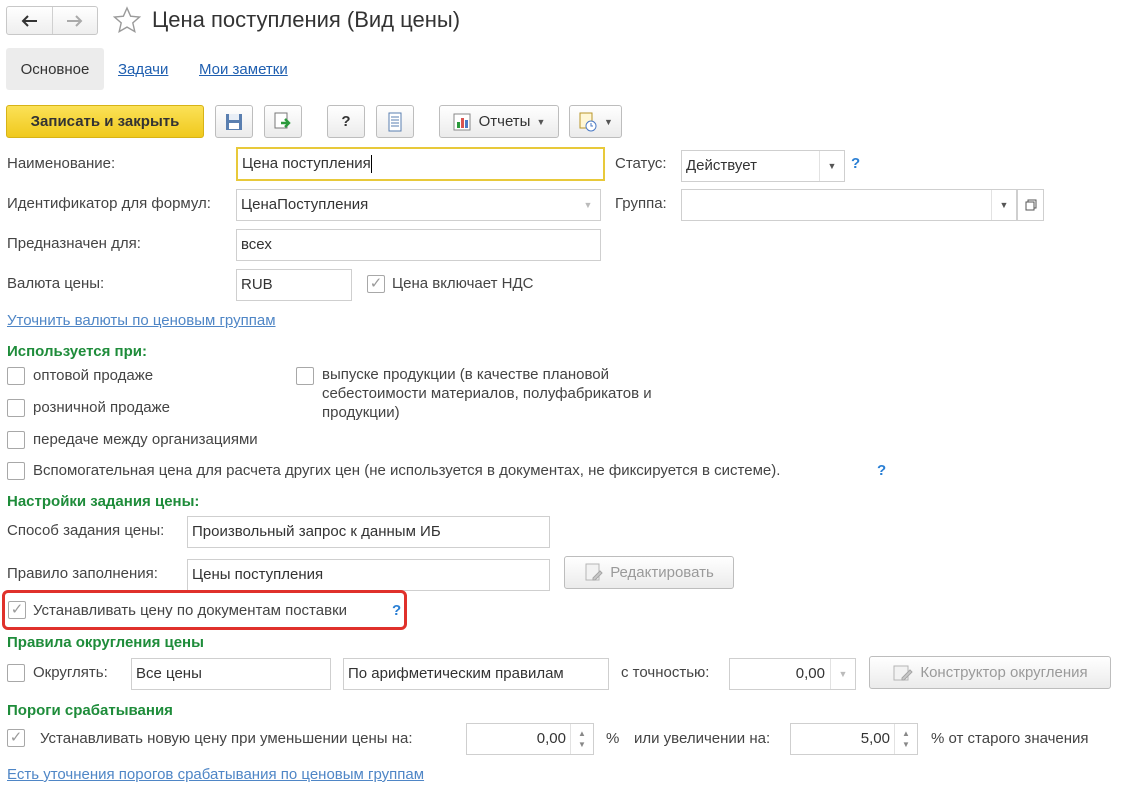 Image resolution: width=1124 pixels, height=790 pixels. I want to click on favorite-star-icon, so click(127, 20).